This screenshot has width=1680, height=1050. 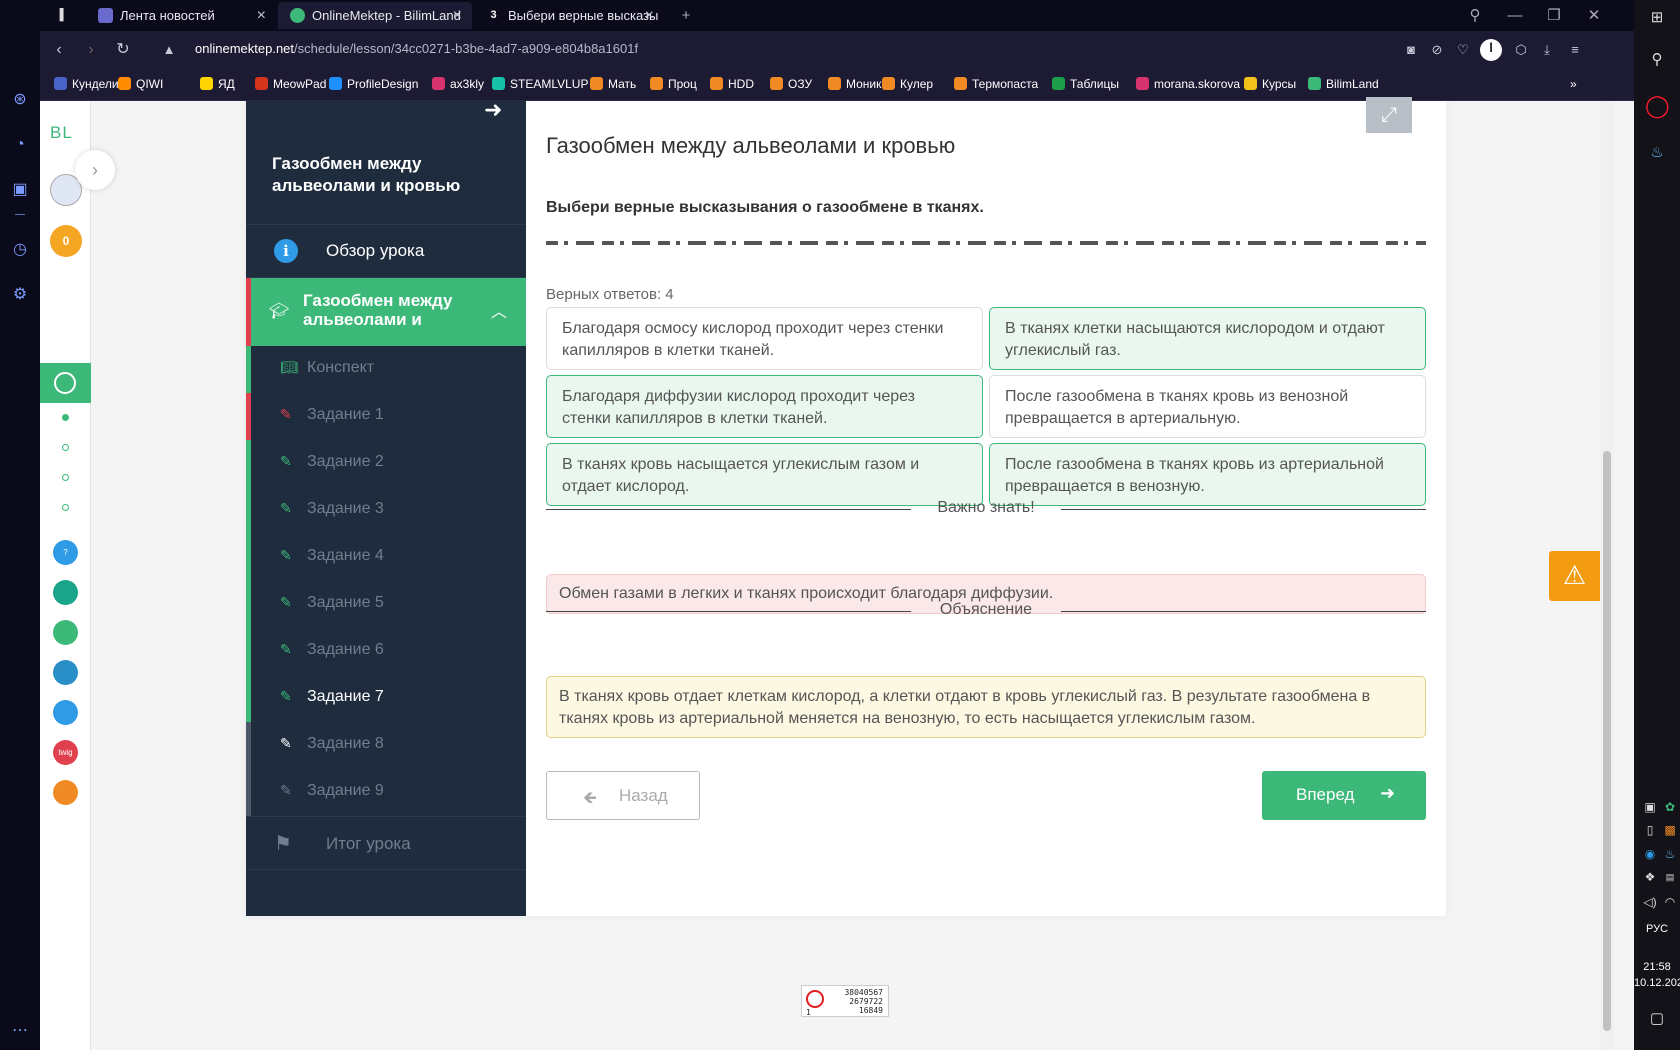 What do you see at coordinates (540, 84) in the screenshot?
I see `bookmark-item: STEAMLVLUP` at bounding box center [540, 84].